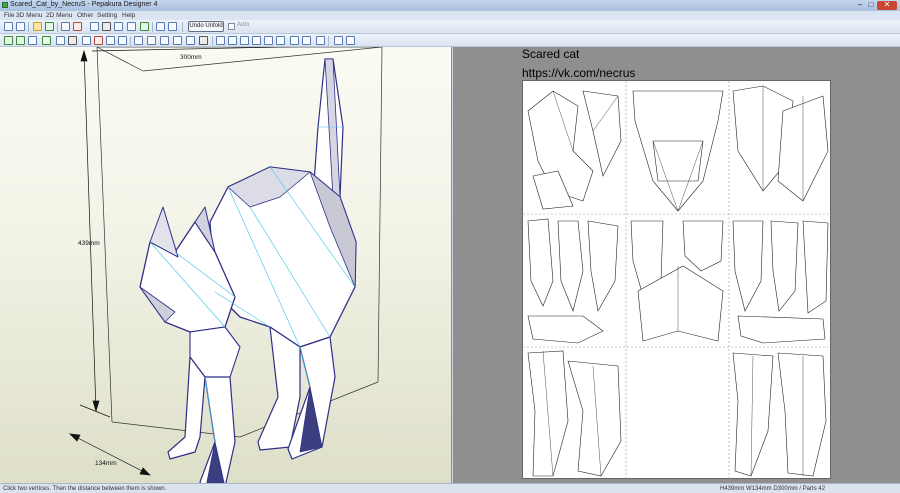  Describe the element at coordinates (220, 40) in the screenshot. I see `align-left-icon` at that location.